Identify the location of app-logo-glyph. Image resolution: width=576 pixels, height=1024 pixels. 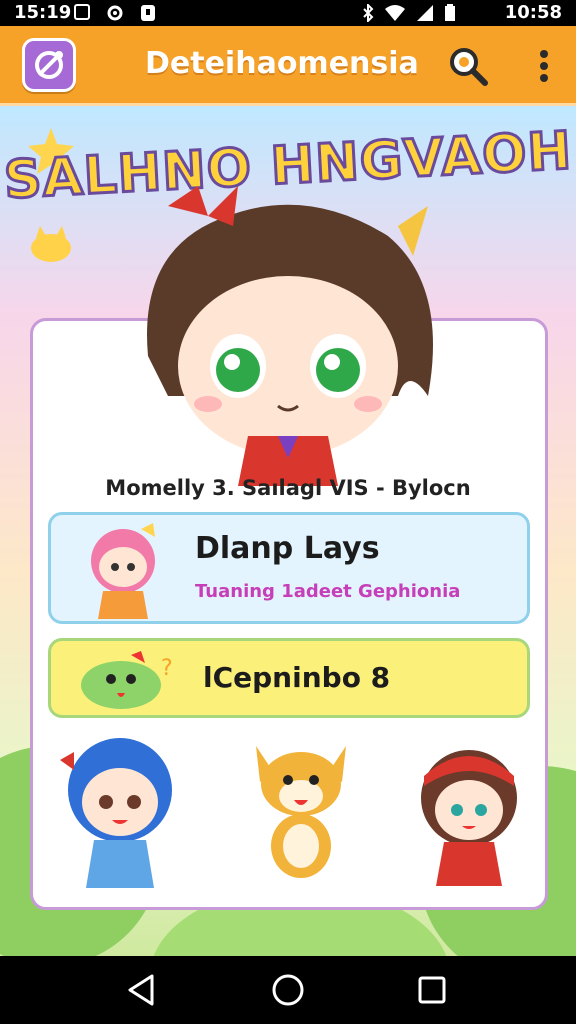
(49, 65).